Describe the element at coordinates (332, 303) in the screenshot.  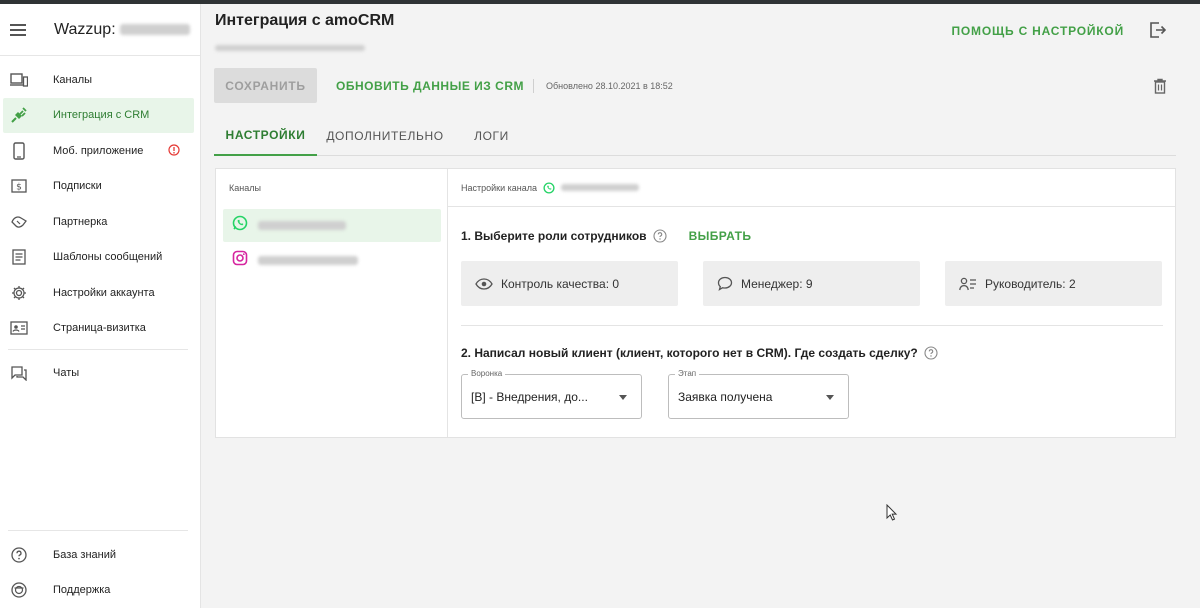
I see `channels-column: Каналы` at that location.